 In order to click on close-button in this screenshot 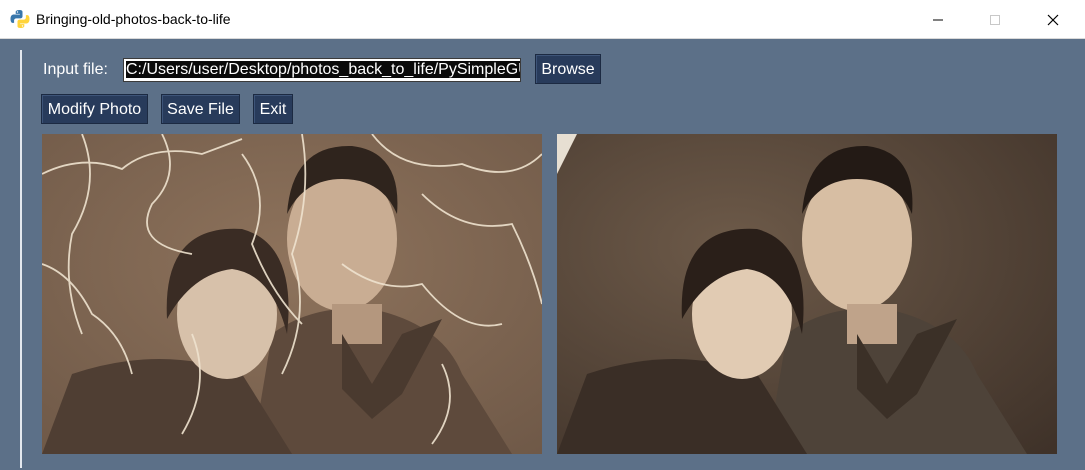, I will do `click(1053, 19)`.